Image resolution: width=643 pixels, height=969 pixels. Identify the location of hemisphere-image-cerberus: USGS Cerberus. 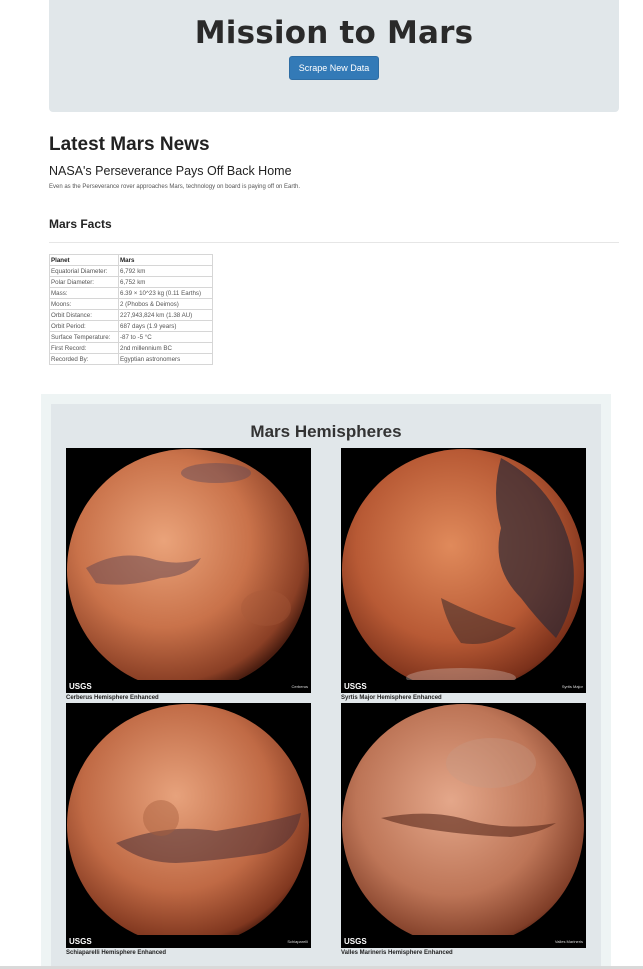
(188, 570).